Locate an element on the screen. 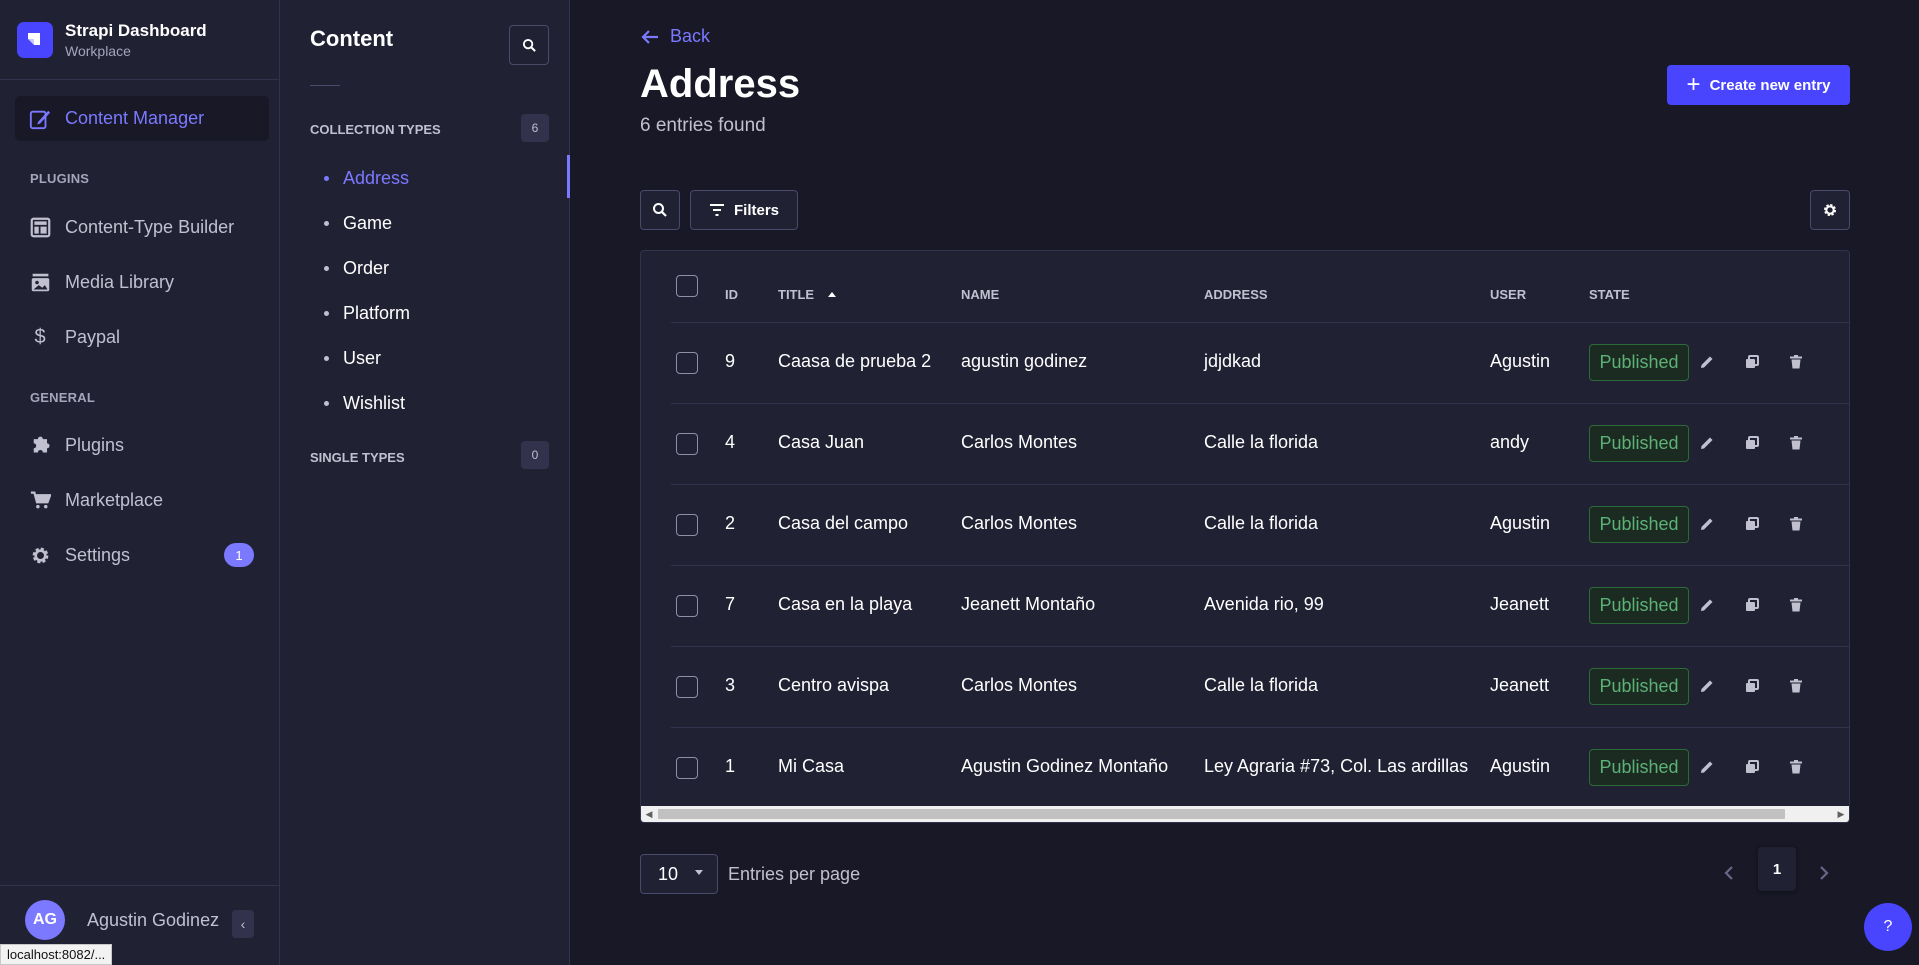  filters-button: Filters is located at coordinates (744, 210).